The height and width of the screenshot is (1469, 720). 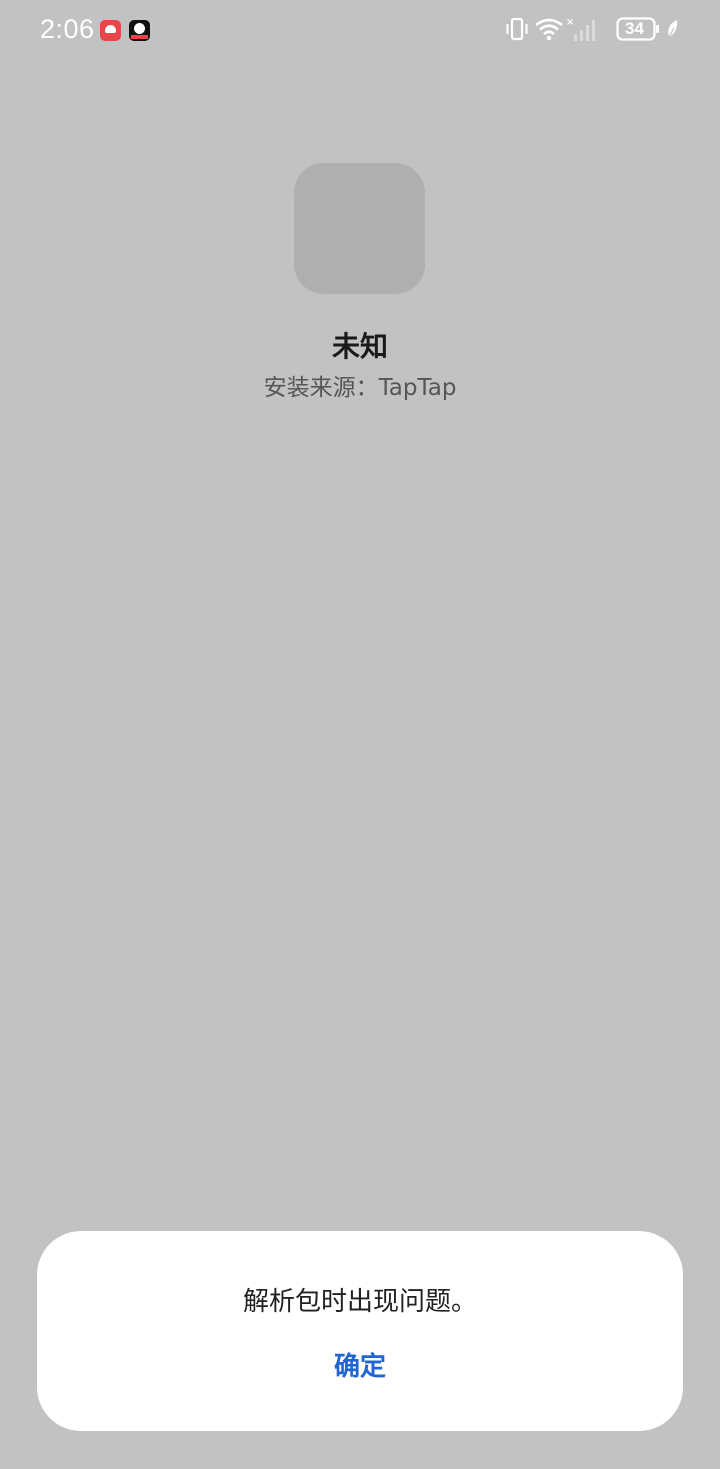 What do you see at coordinates (360, 388) in the screenshot?
I see `install-source: 安装来源：TapTap` at bounding box center [360, 388].